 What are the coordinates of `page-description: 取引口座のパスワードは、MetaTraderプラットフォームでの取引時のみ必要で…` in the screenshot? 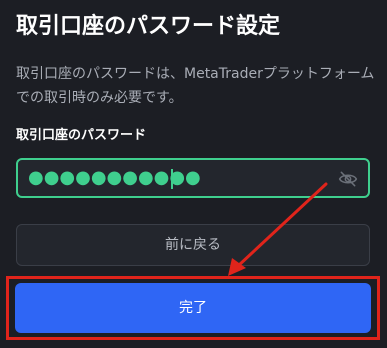 It's located at (195, 86).